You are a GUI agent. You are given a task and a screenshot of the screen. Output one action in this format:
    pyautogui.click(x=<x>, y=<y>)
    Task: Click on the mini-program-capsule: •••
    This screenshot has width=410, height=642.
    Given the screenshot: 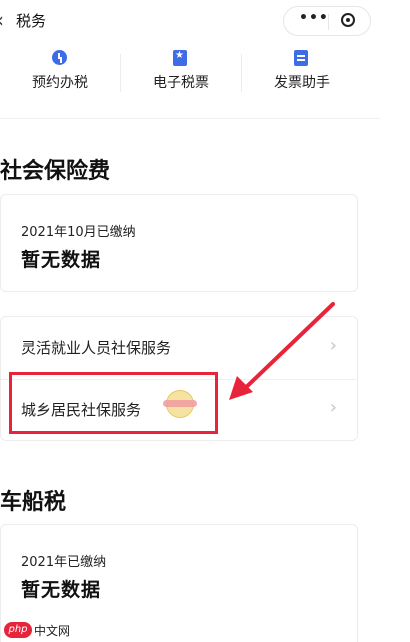 What is the action you would take?
    pyautogui.click(x=327, y=21)
    